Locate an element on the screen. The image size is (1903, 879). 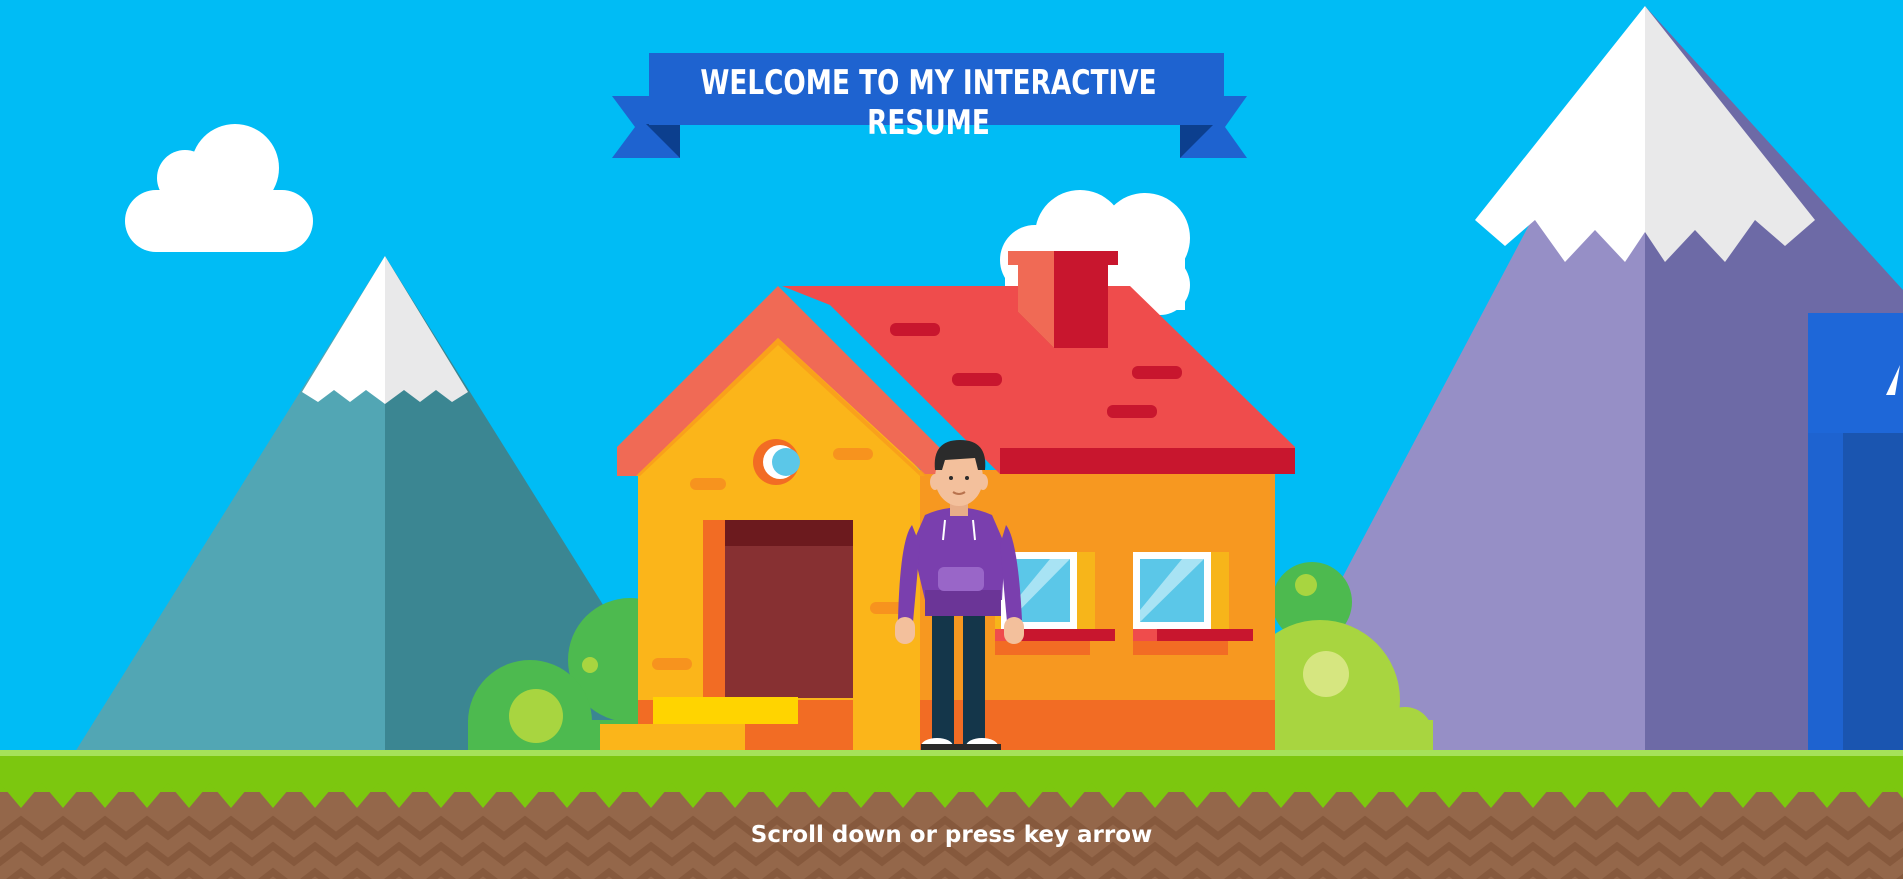
banner-title: WELCOME TO MY INTERACTIVE RESUME is located at coordinates (928, 103).